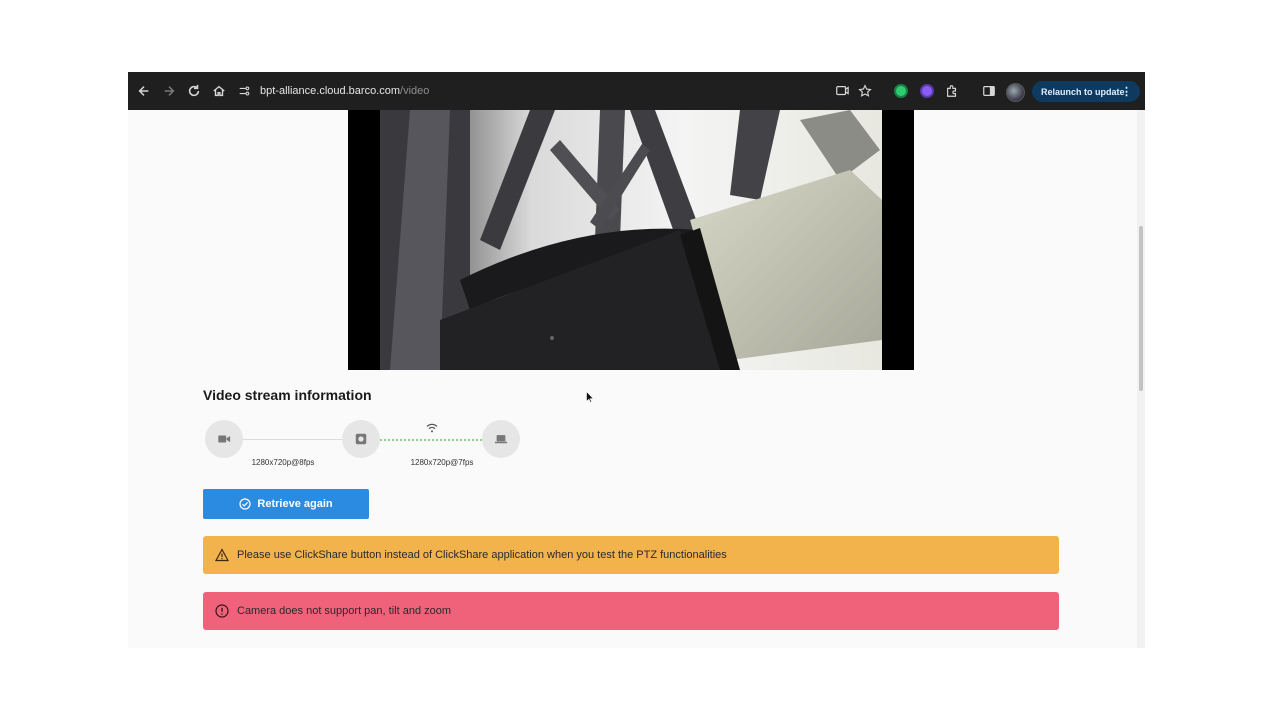  I want to click on extension-green-icon, so click(901, 91).